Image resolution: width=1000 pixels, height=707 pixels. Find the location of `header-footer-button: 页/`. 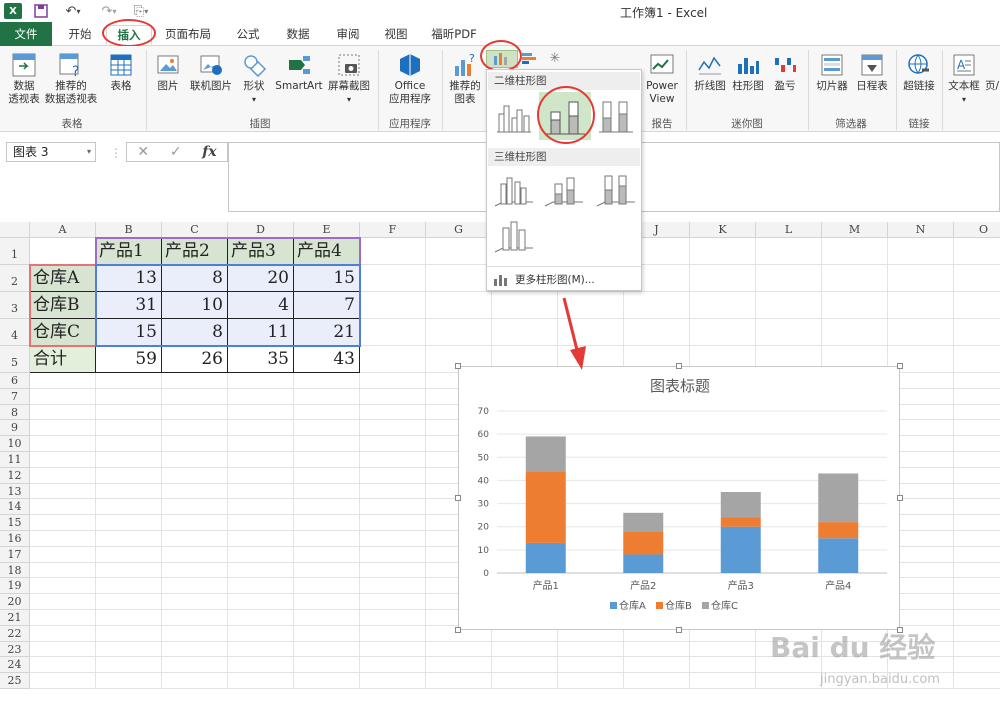

header-footer-button: 页/ is located at coordinates (992, 72).